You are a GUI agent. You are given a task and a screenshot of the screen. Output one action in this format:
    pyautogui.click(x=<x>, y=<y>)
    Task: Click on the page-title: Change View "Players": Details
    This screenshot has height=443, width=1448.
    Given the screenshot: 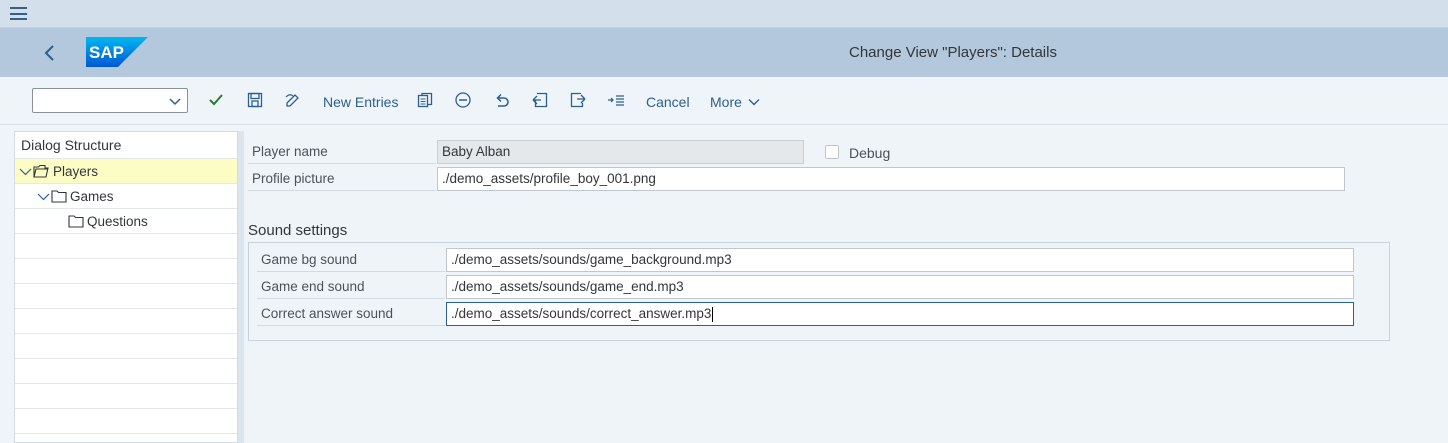 What is the action you would take?
    pyautogui.click(x=953, y=52)
    